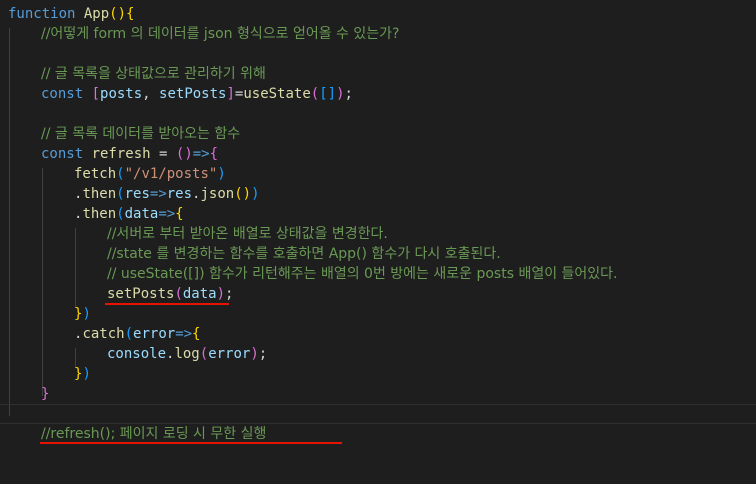 This screenshot has width=756, height=484. Describe the element at coordinates (167, 304) in the screenshot. I see `setposts-underline` at that location.